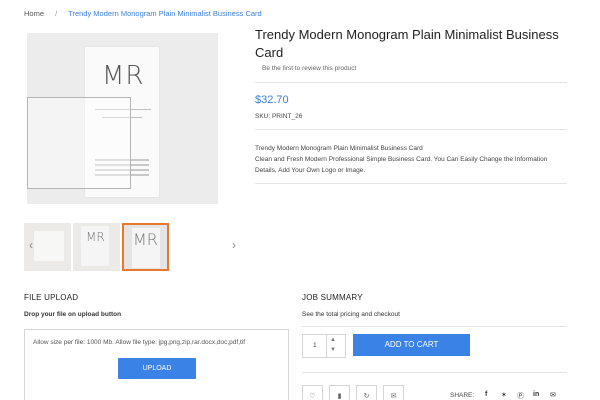  Describe the element at coordinates (351, 314) in the screenshot. I see `job-summary-subtitle: See the total pricing and checkout` at that location.